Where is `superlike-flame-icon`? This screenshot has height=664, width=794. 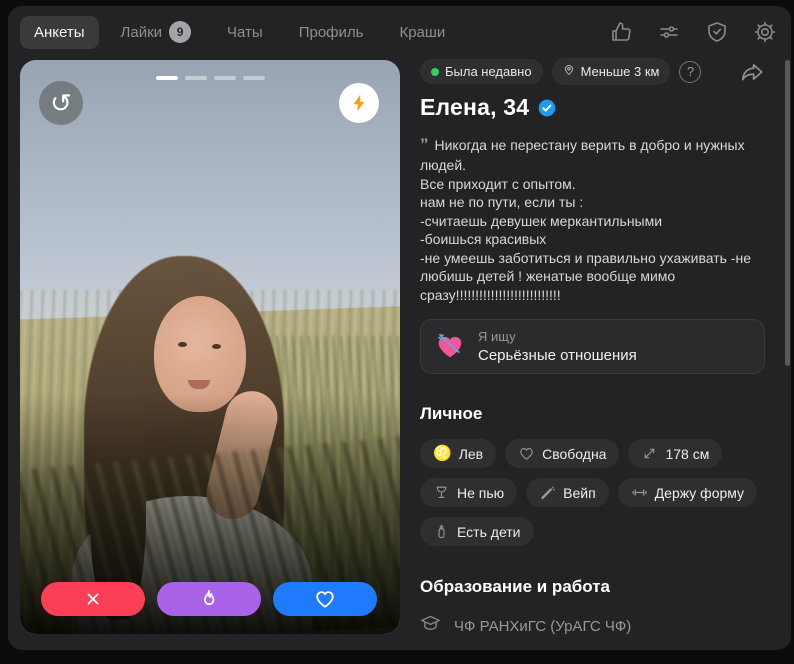
superlike-flame-icon is located at coordinates (209, 597).